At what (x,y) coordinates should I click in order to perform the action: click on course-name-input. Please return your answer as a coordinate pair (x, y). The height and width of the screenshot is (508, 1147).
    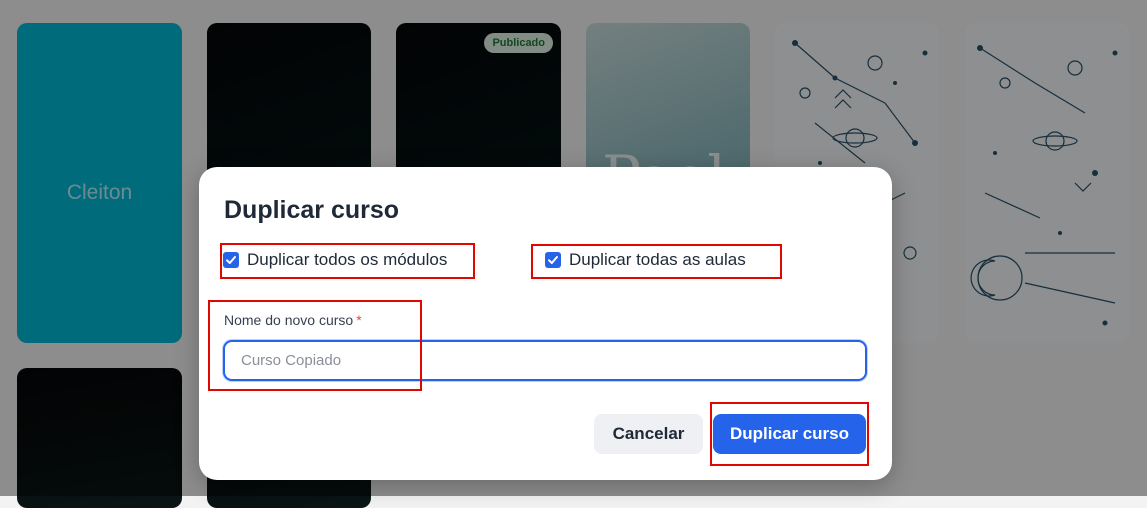
    Looking at the image, I should click on (545, 360).